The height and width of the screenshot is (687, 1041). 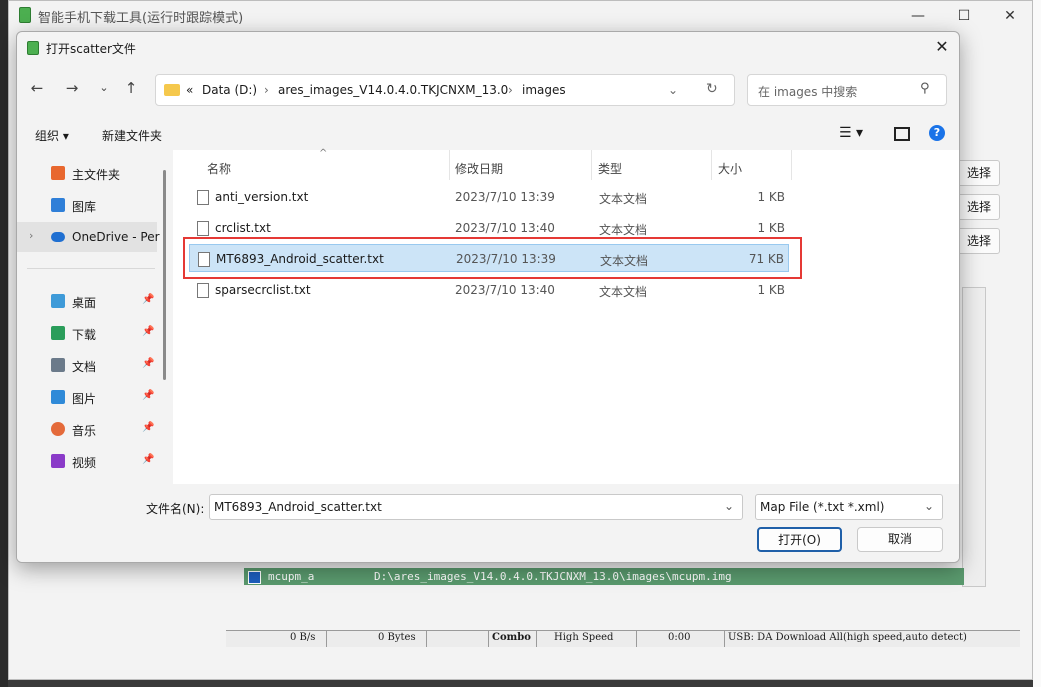 What do you see at coordinates (132, 135) in the screenshot?
I see `new-folder-button: 新建文件夹` at bounding box center [132, 135].